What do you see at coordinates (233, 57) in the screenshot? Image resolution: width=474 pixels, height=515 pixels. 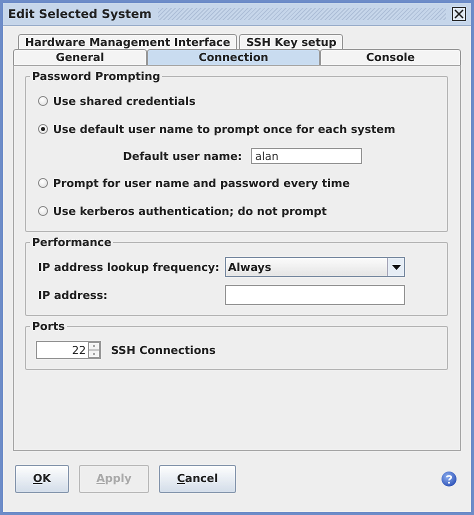 I see `tab: Connection` at bounding box center [233, 57].